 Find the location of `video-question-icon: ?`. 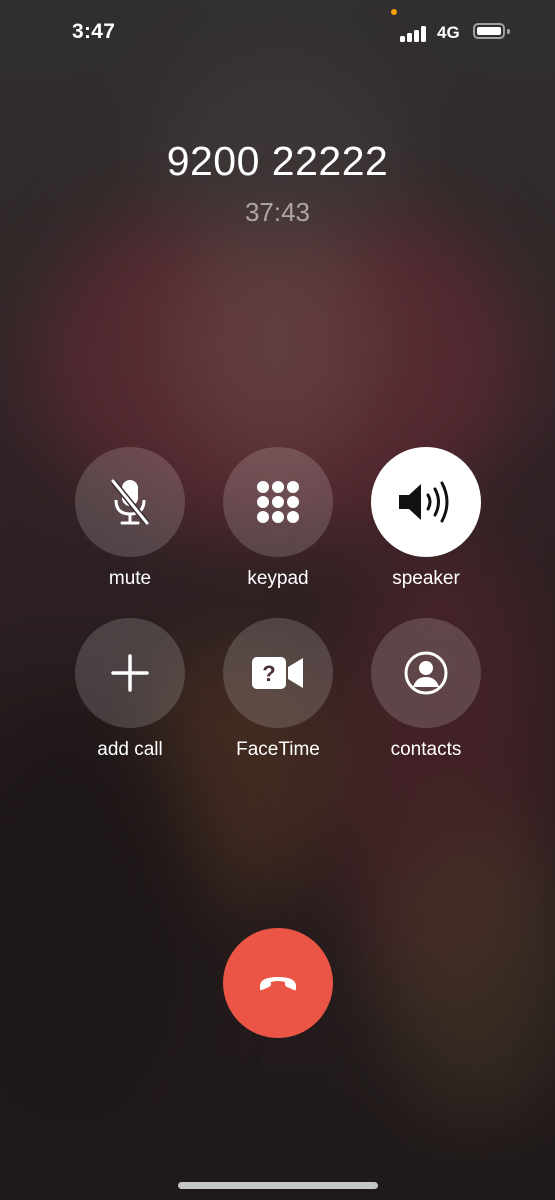

video-question-icon: ? is located at coordinates (277, 673).